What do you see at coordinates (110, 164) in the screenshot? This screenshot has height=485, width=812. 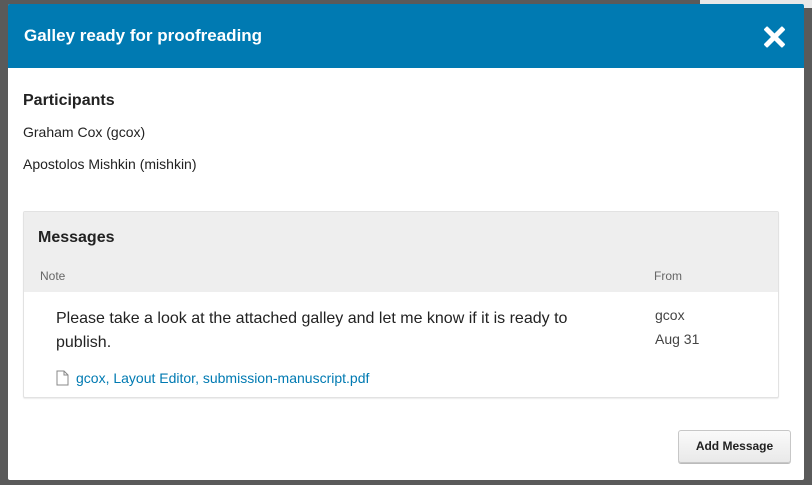 I see `participant-name: Apostolos Mishkin (mishkin)` at bounding box center [110, 164].